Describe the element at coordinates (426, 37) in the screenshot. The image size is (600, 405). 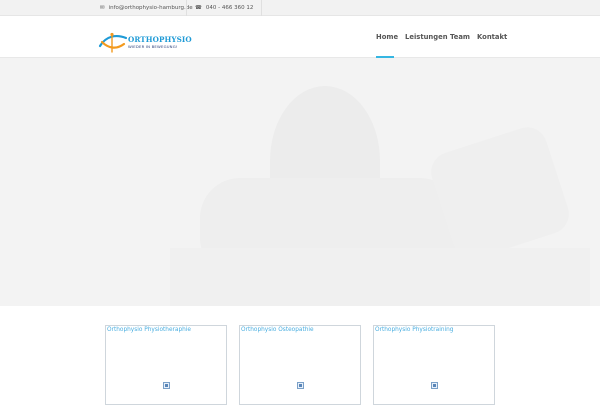
I see `nav-leistungen: Leistungen` at that location.